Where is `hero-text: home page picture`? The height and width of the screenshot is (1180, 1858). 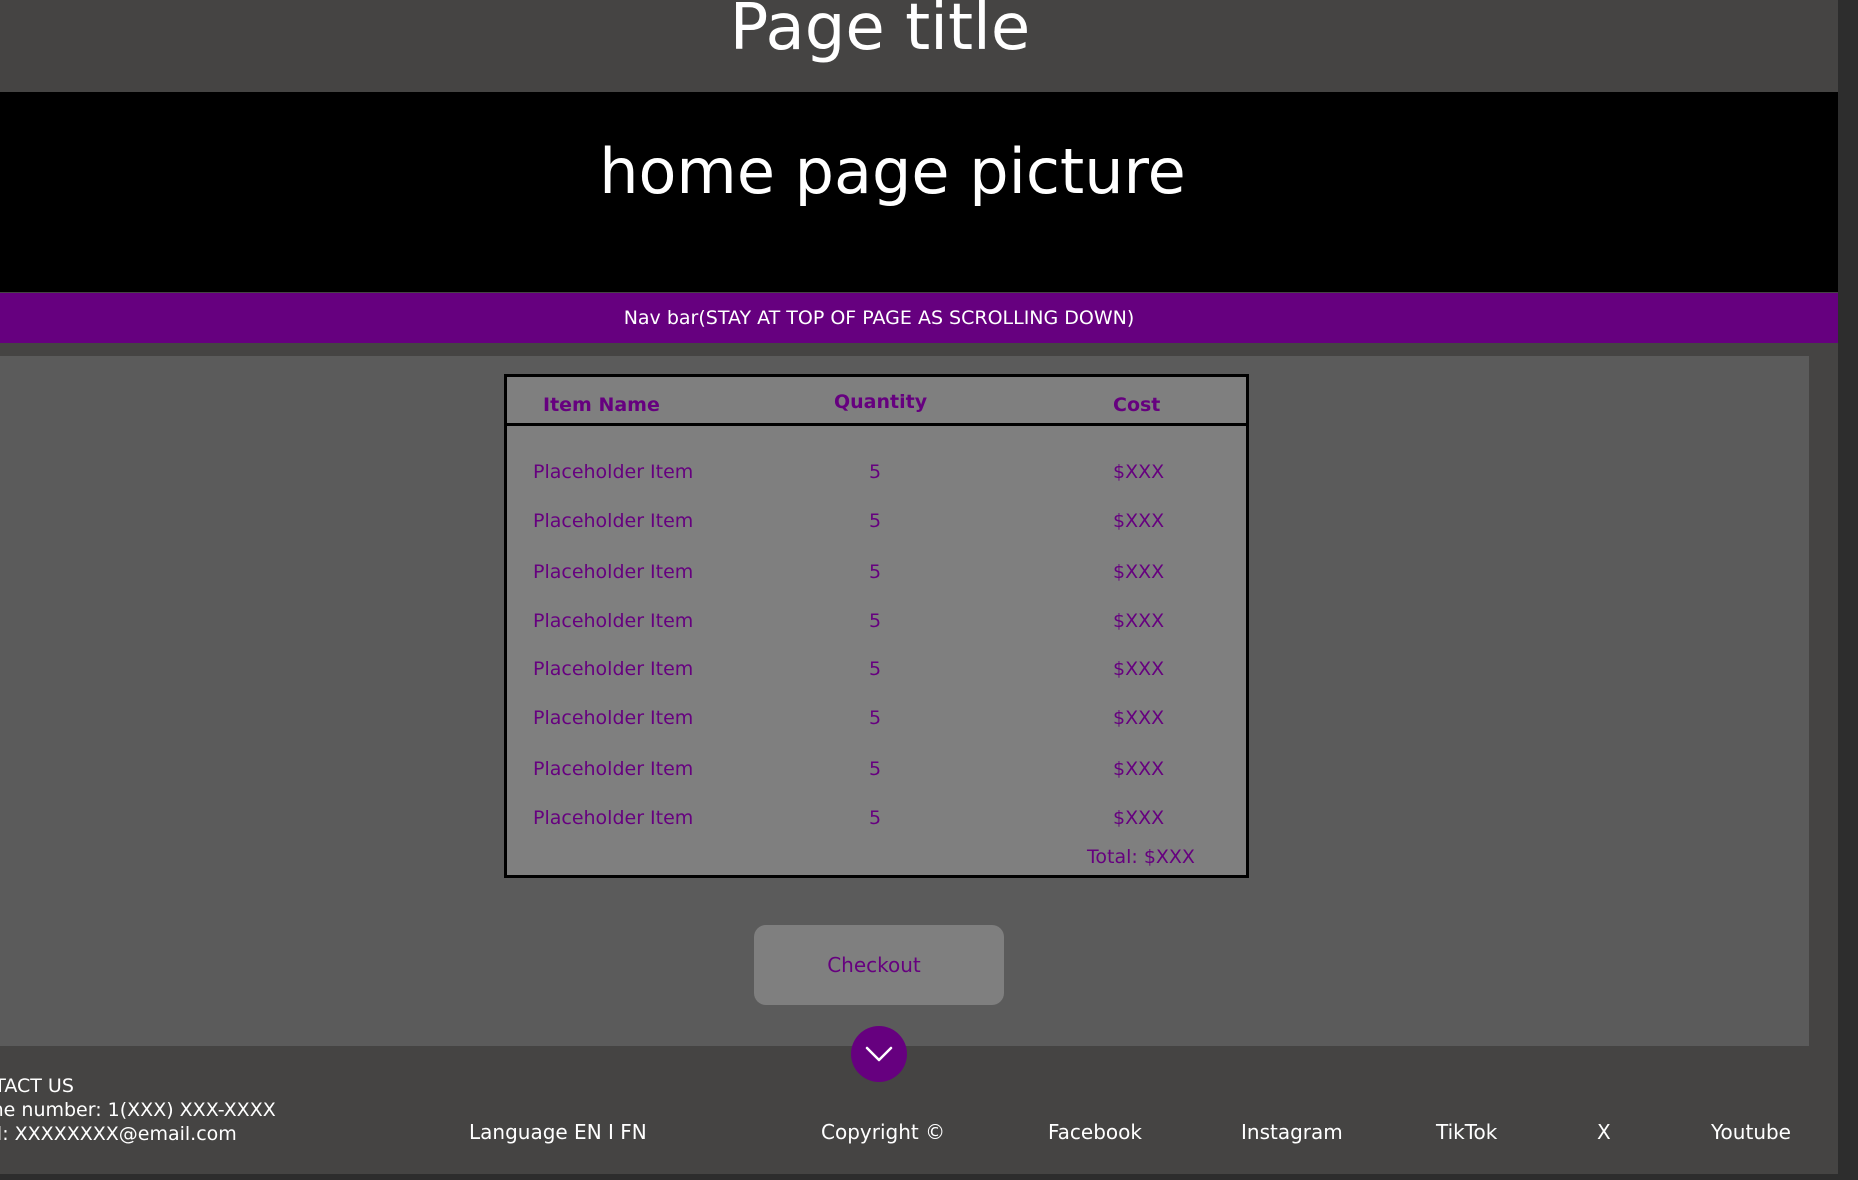
hero-text: home page picture is located at coordinates (892, 171).